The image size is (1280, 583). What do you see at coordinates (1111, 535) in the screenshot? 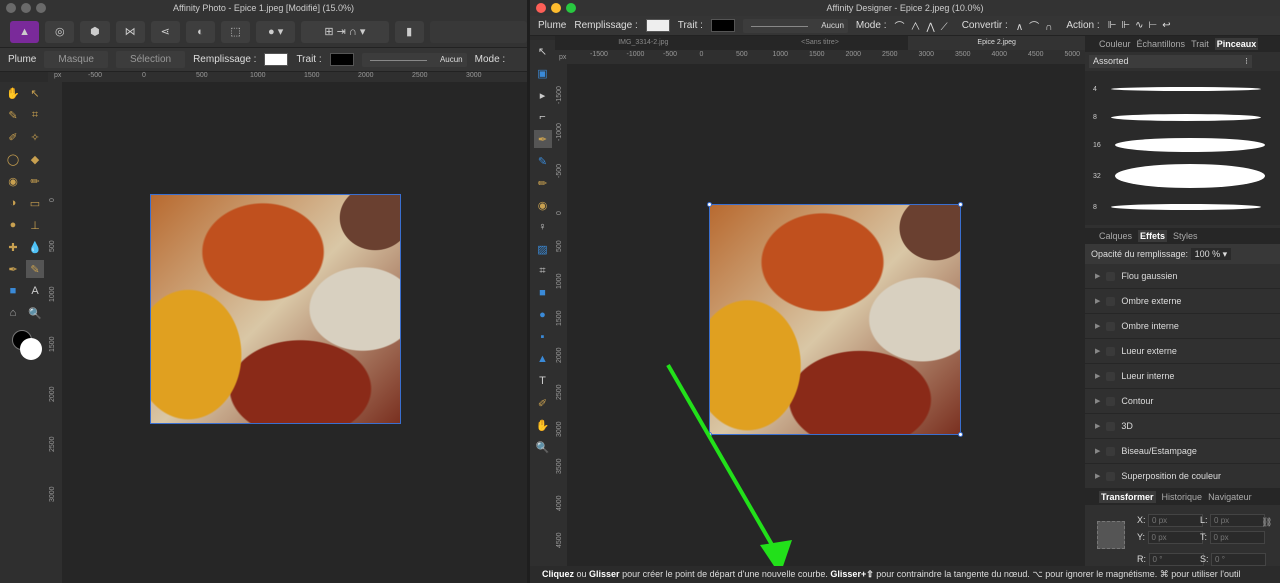
I see `anchor-selector` at bounding box center [1111, 535].